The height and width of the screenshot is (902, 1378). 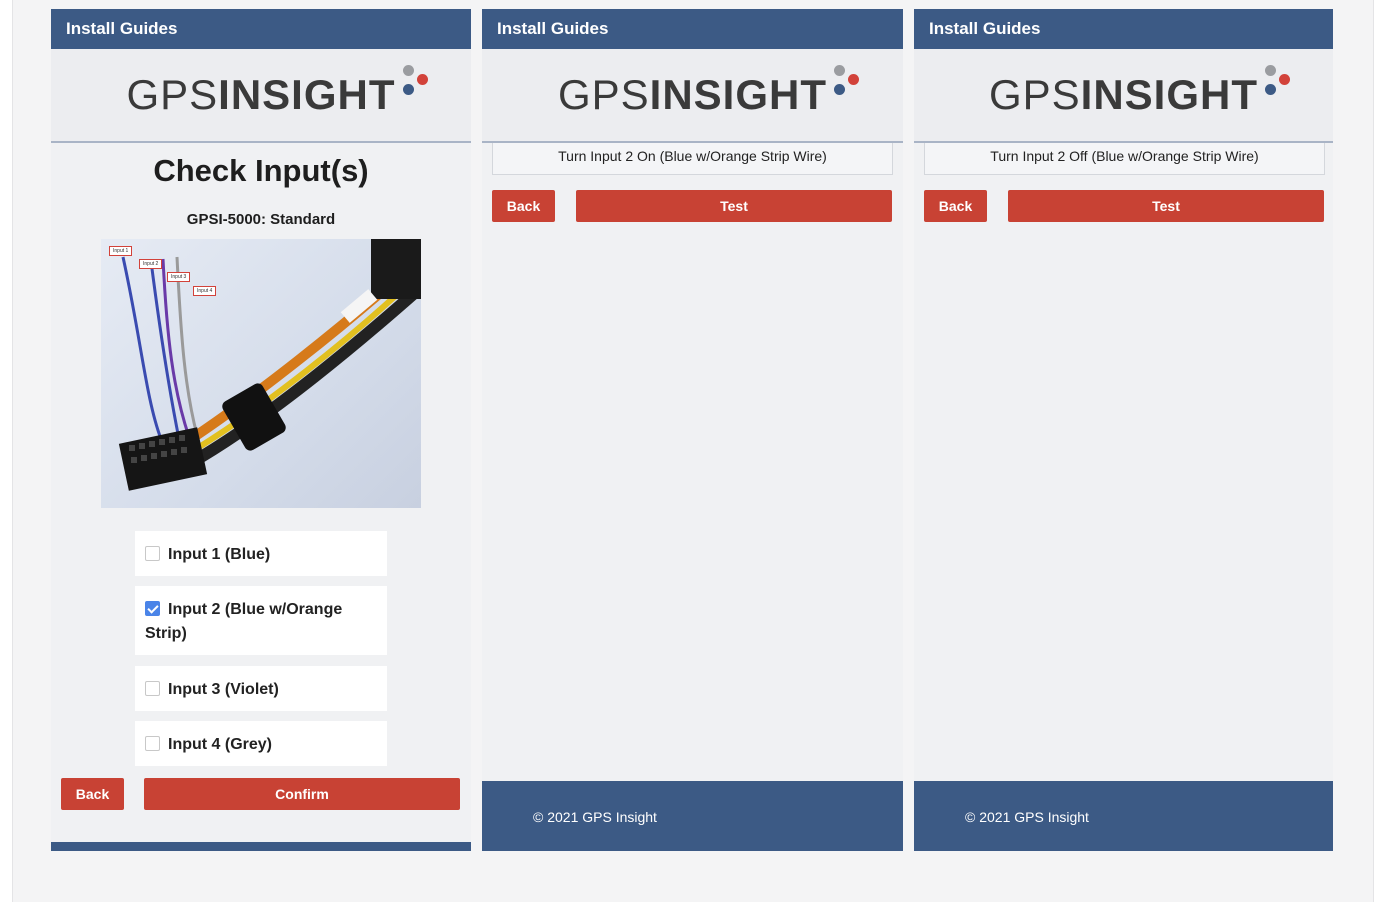 I want to click on input-option: Input 1 (Blue), so click(x=261, y=553).